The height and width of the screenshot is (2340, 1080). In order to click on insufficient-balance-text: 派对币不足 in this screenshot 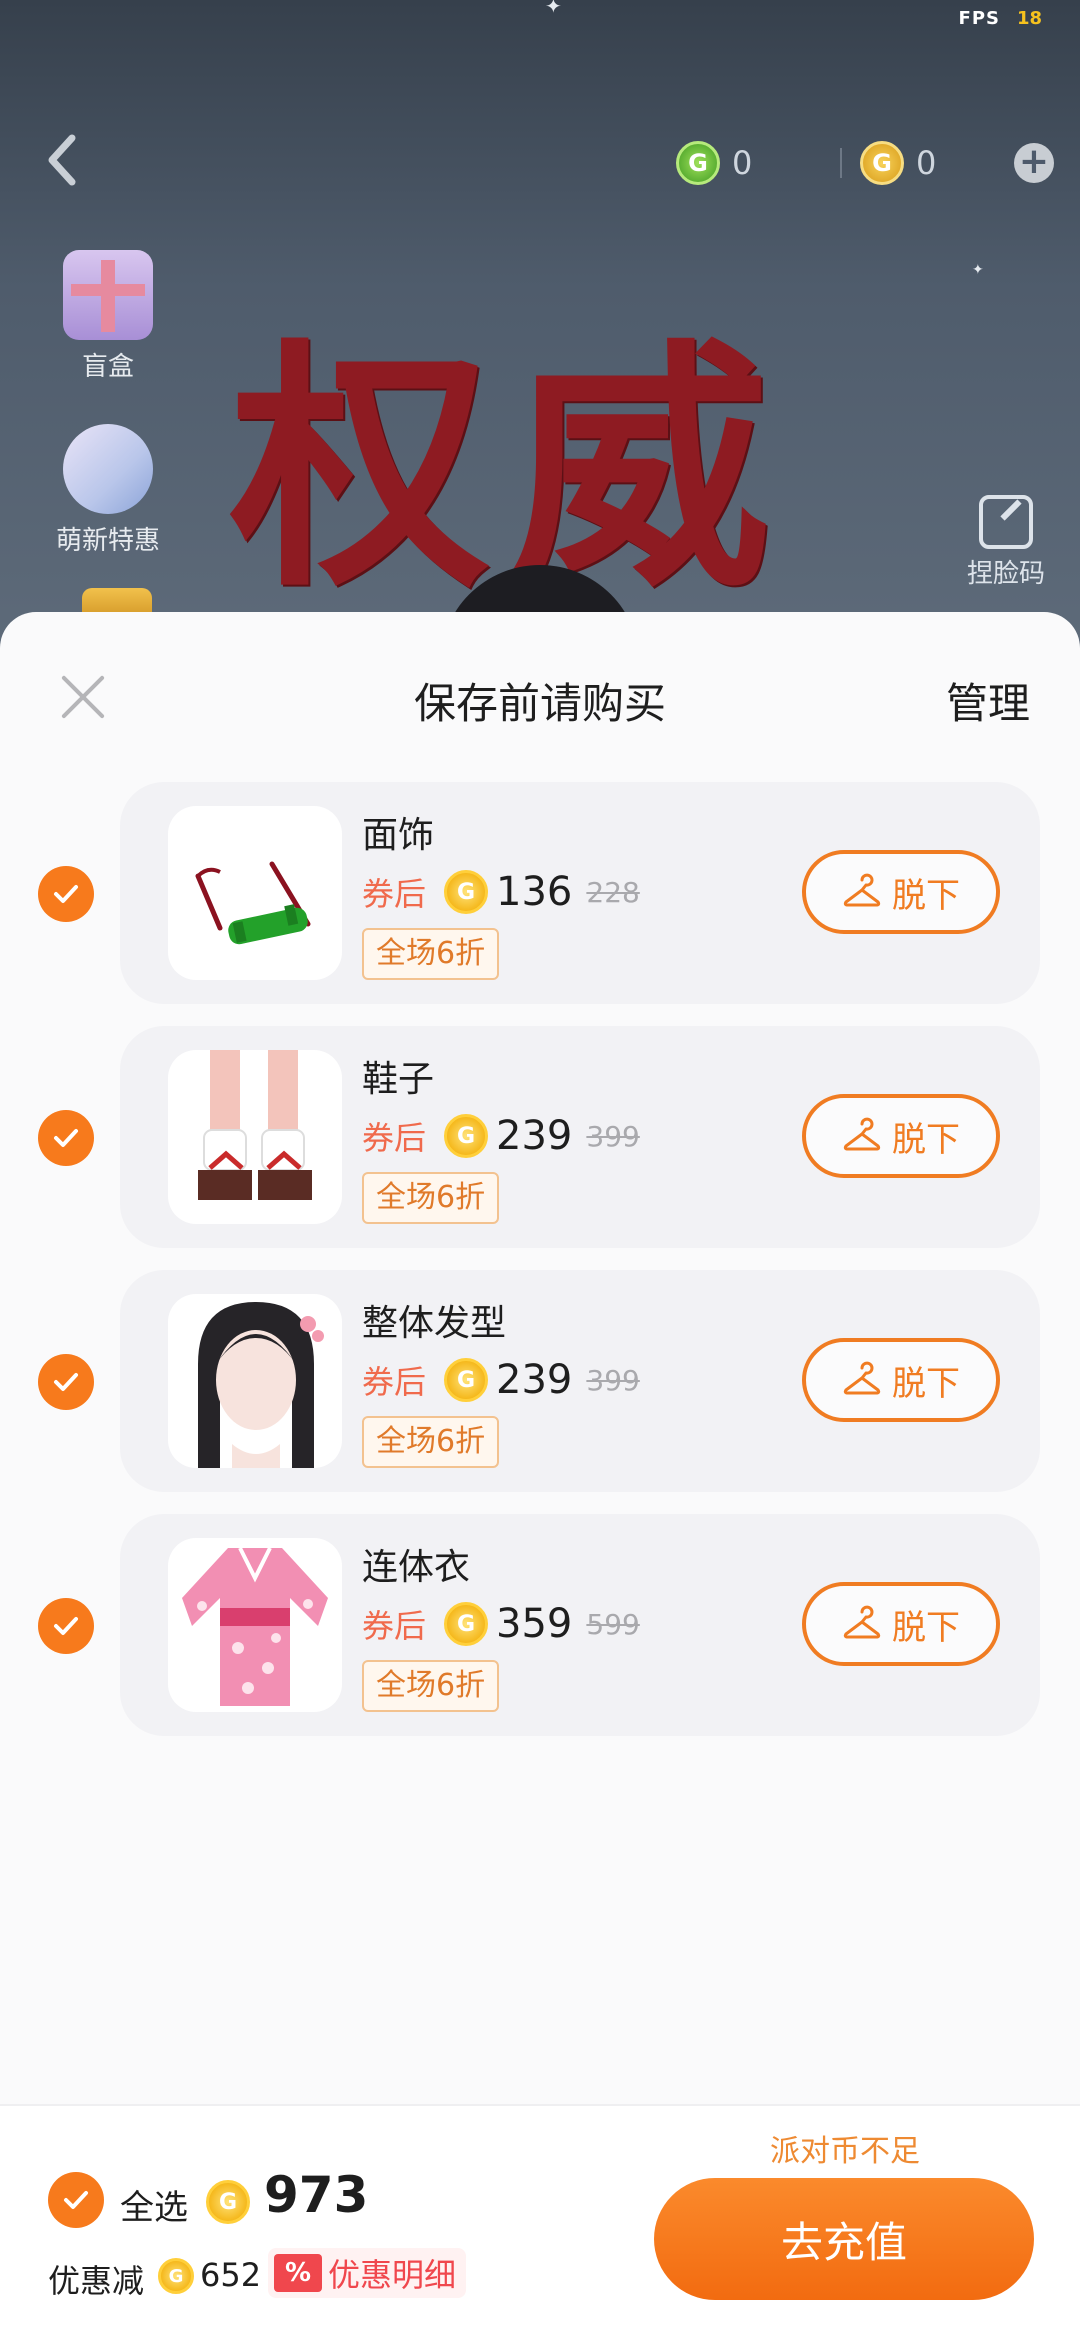, I will do `click(845, 2151)`.